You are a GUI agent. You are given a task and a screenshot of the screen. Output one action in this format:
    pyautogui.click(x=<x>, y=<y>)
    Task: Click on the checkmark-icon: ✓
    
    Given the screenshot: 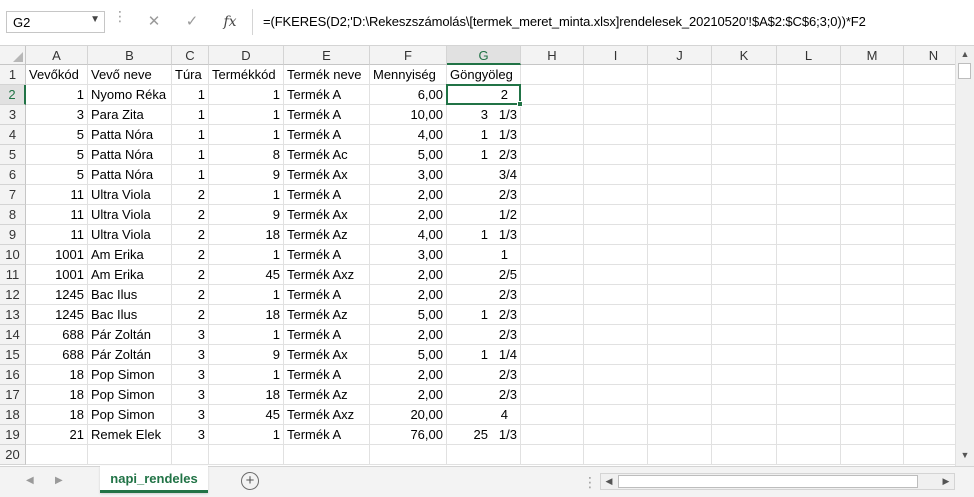 What is the action you would take?
    pyautogui.click(x=192, y=22)
    